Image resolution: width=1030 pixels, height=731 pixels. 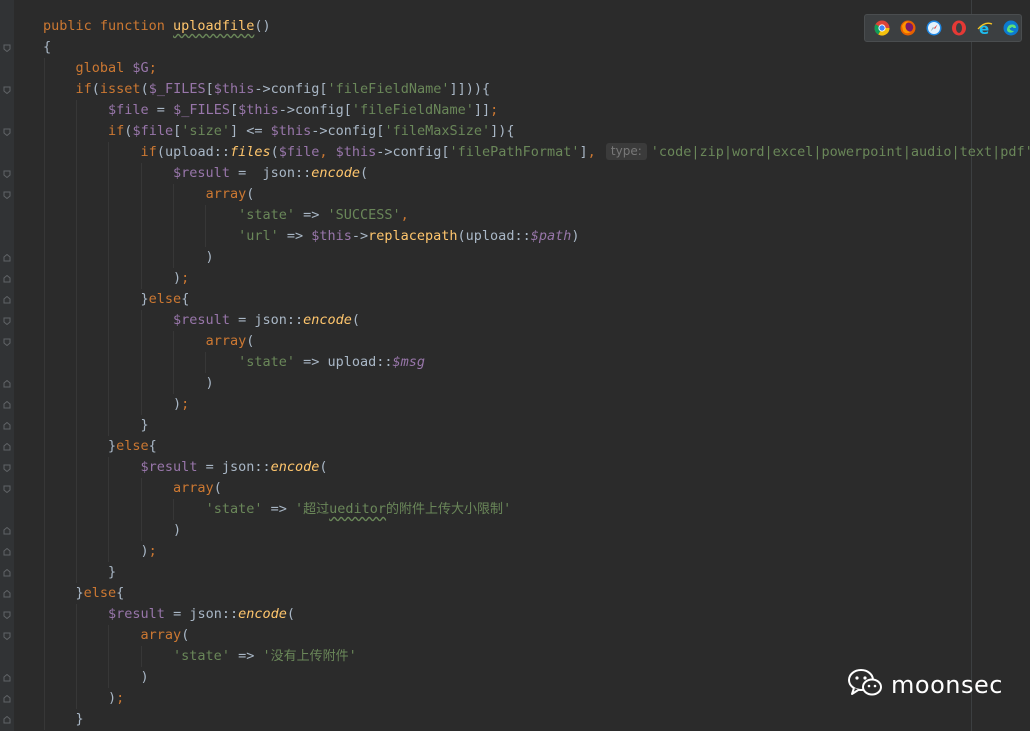 I want to click on code-line: );, so click(x=536, y=551).